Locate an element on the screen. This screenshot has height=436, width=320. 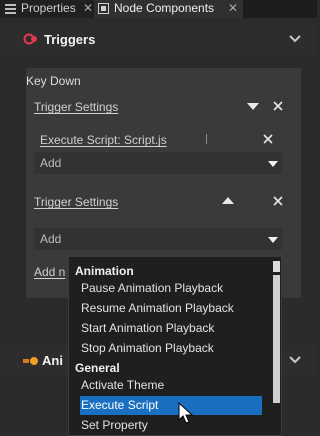
menu-item: Resume Animation Playback is located at coordinates (171, 308).